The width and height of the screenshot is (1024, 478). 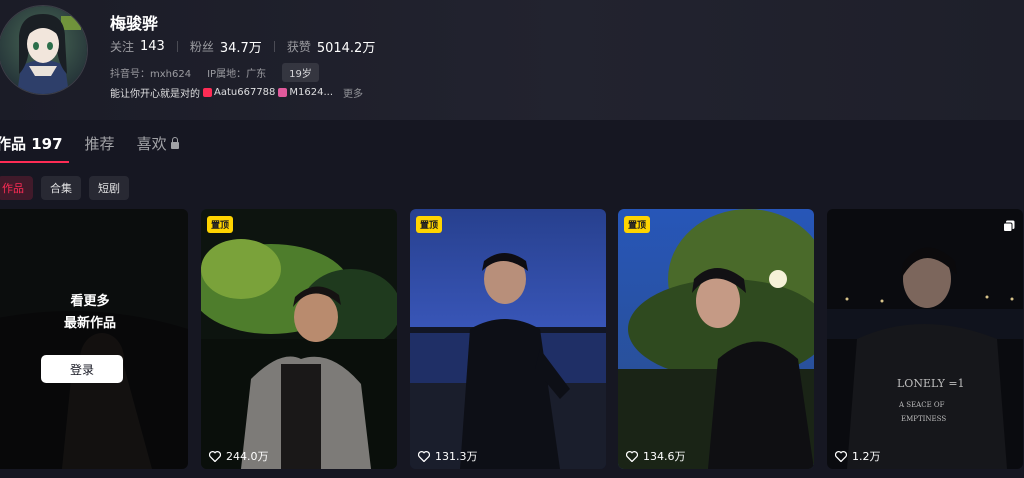 What do you see at coordinates (152, 46) in the screenshot?
I see `following-count: 143` at bounding box center [152, 46].